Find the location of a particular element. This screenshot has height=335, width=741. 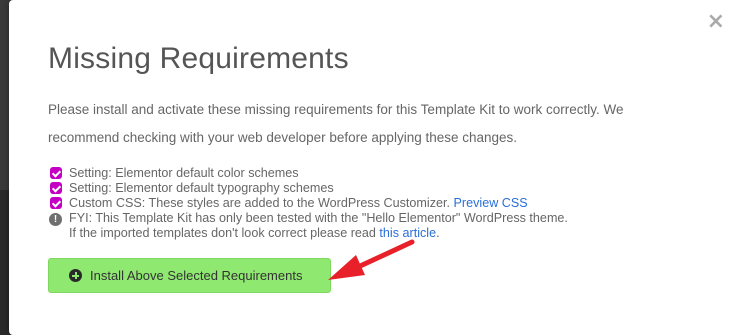

requirement-label: Setting: Elementor default color schemes is located at coordinates (184, 173).